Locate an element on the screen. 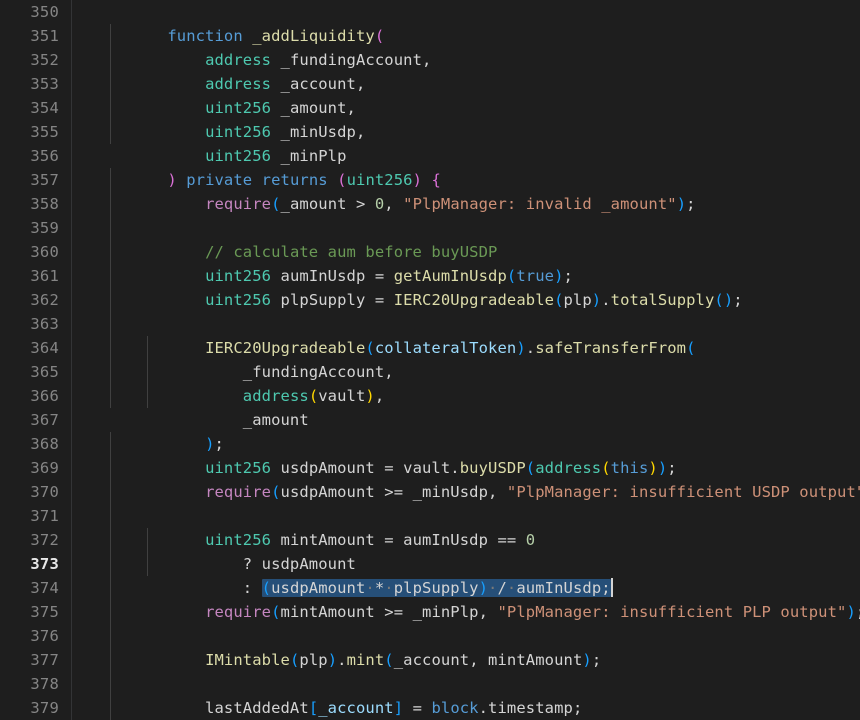 Image resolution: width=860 pixels, height=720 pixels. code-line-350: function _addLiquidity( is located at coordinates (466, 22).